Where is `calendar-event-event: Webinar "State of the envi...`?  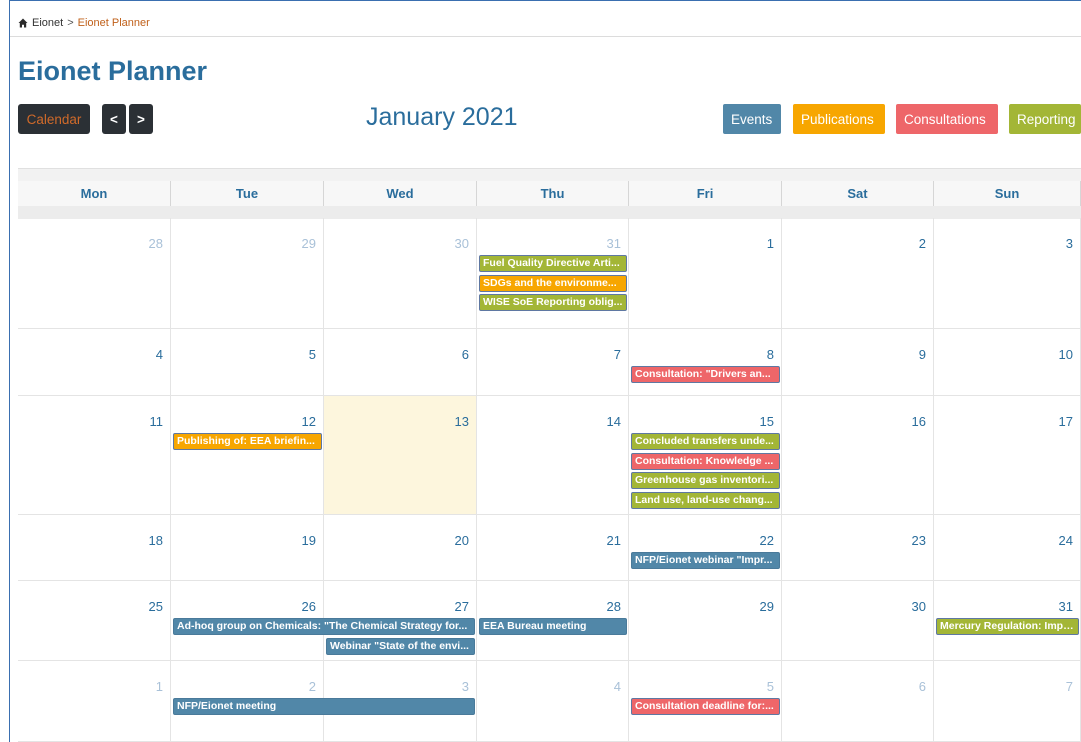
calendar-event-event: Webinar "State of the envi... is located at coordinates (400, 646).